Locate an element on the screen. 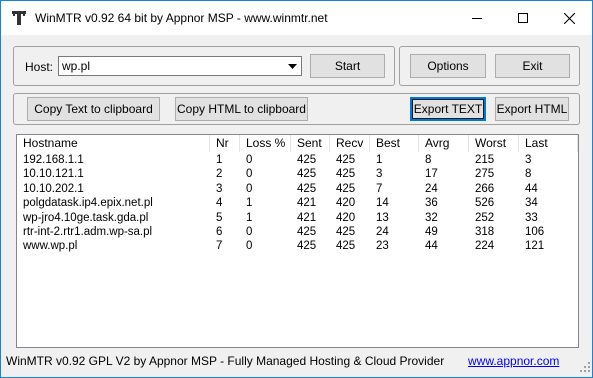  cell-last: 3 is located at coordinates (528, 160).